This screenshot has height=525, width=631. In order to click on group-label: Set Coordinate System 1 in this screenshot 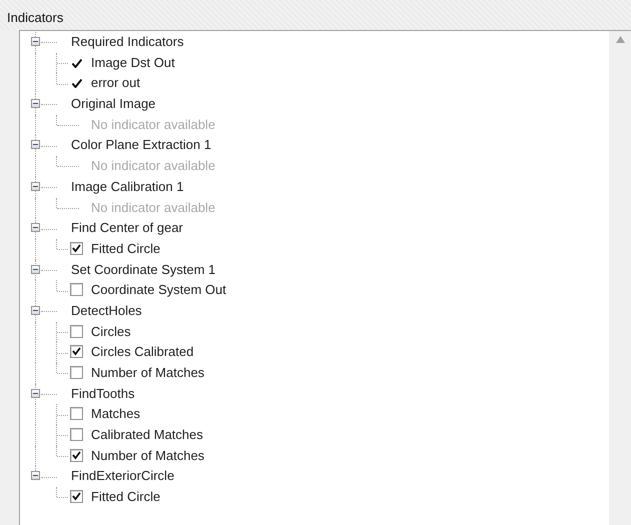, I will do `click(143, 269)`.